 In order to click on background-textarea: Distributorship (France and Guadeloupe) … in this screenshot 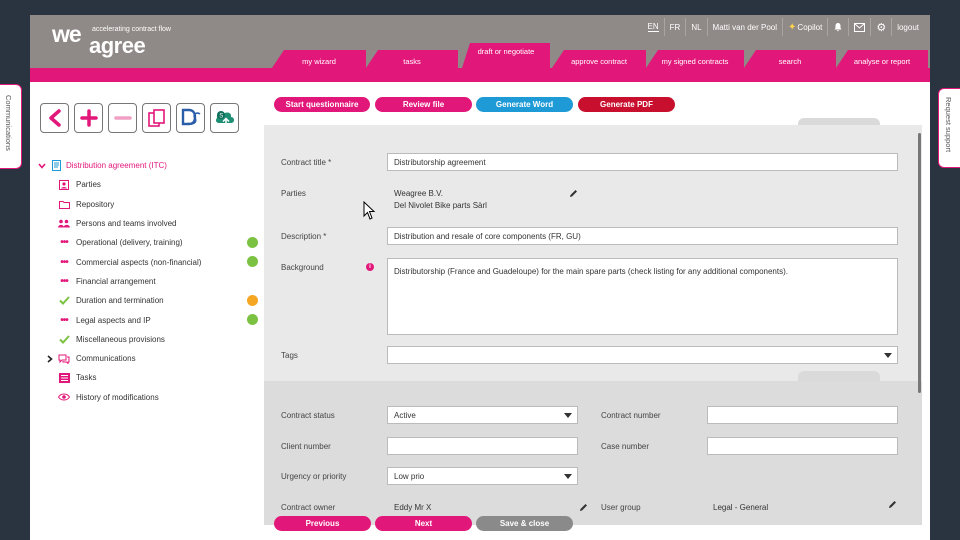, I will do `click(642, 296)`.